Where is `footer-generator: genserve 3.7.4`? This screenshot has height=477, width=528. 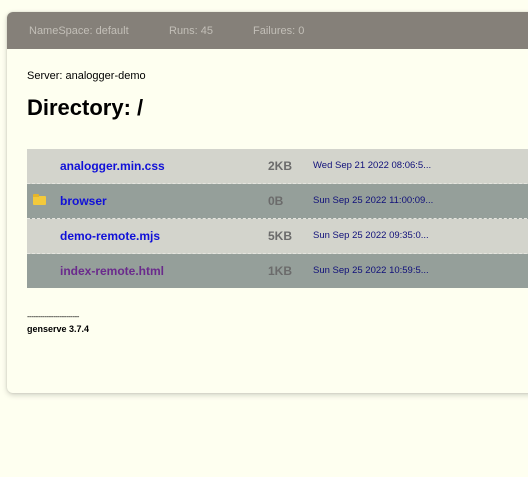
footer-generator: genserve 3.7.4 is located at coordinates (58, 329).